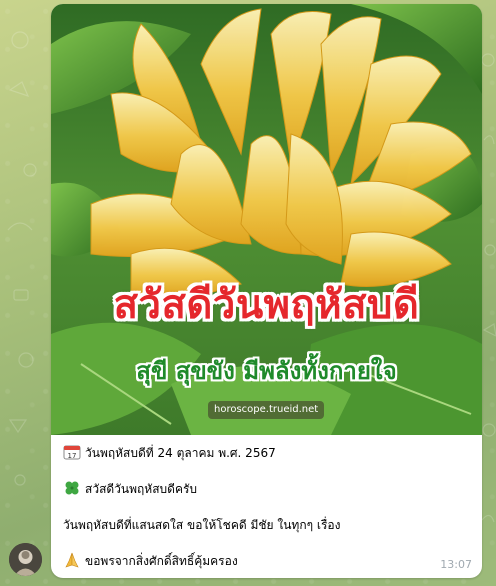  Describe the element at coordinates (266, 305) in the screenshot. I see `image-headline-text: สวัสดีวันพฤหัสบดี` at that location.